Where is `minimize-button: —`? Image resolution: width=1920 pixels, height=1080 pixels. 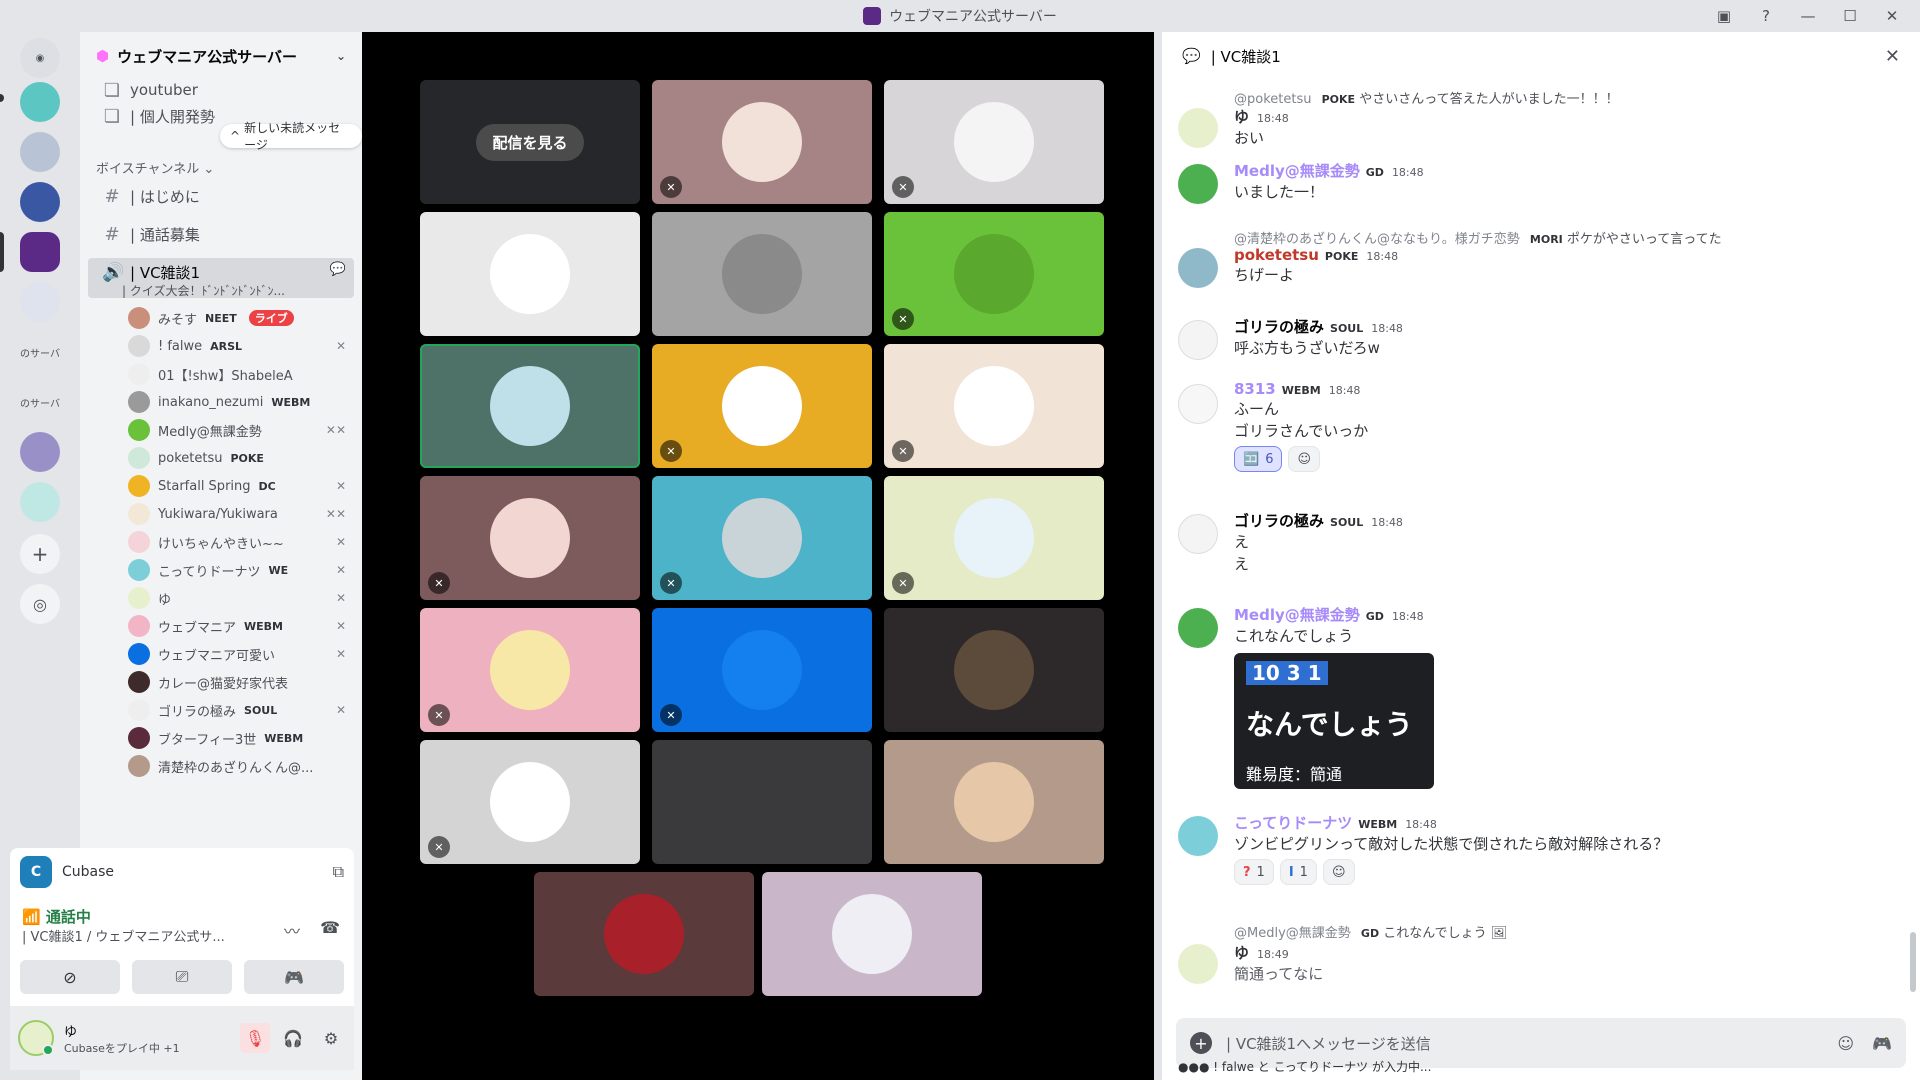
minimize-button: — is located at coordinates (1808, 16).